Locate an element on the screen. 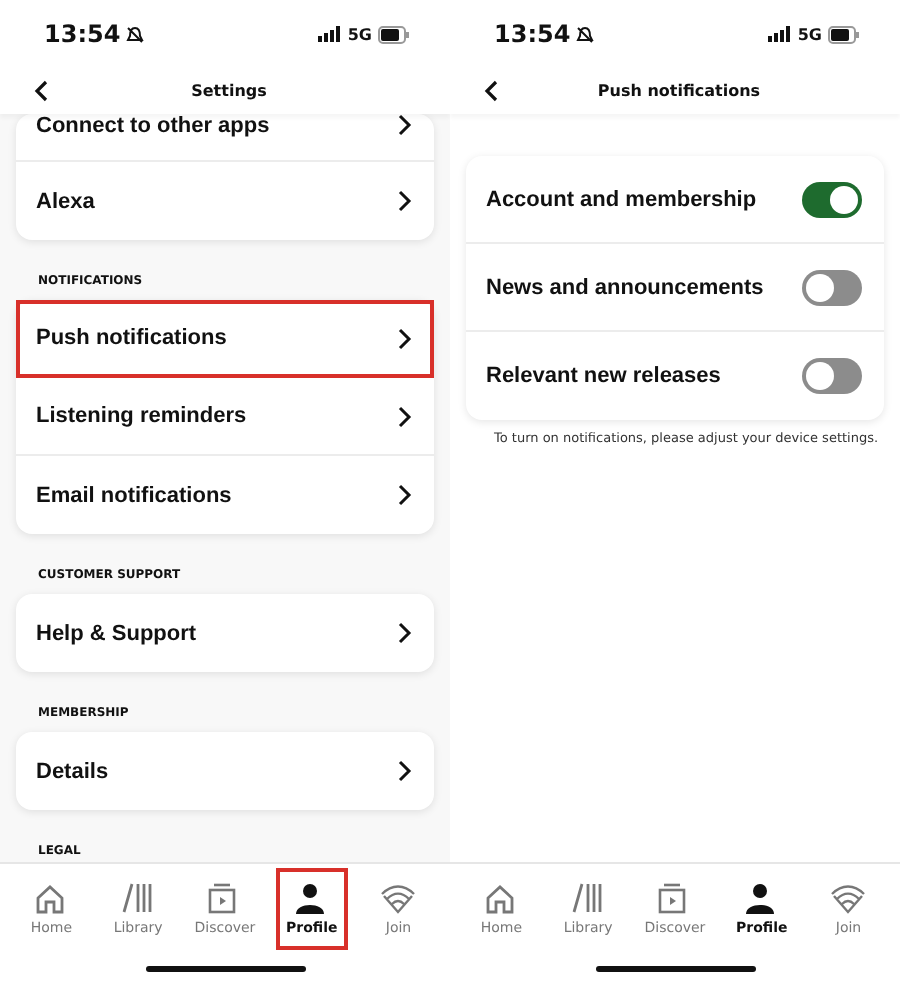 The image size is (900, 986). setting-label: Account and membership is located at coordinates (621, 199).